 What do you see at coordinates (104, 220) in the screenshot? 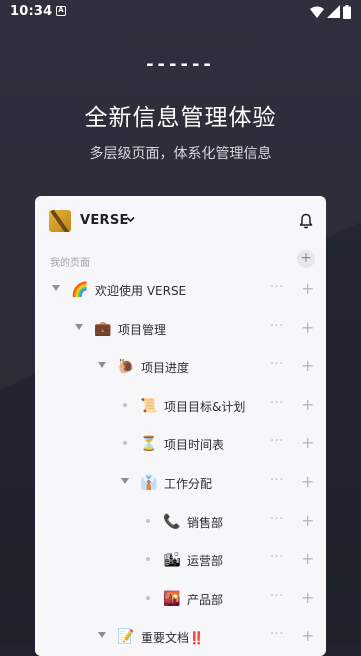
I see `workspace-name: VERSE` at bounding box center [104, 220].